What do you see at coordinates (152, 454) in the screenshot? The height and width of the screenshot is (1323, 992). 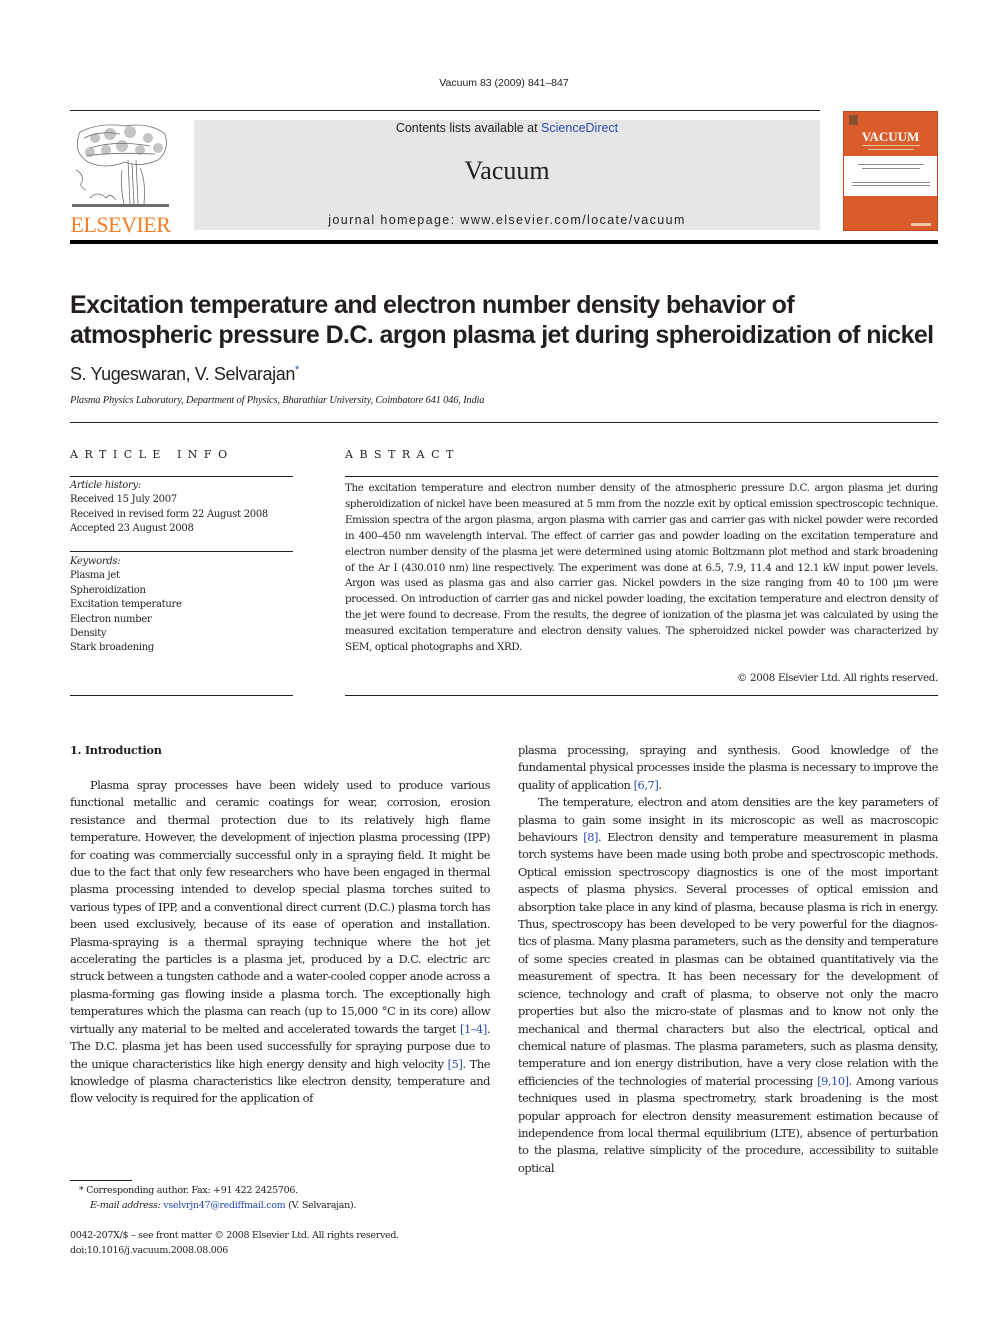 I see `article-info-heading: ARTICLE INFO` at bounding box center [152, 454].